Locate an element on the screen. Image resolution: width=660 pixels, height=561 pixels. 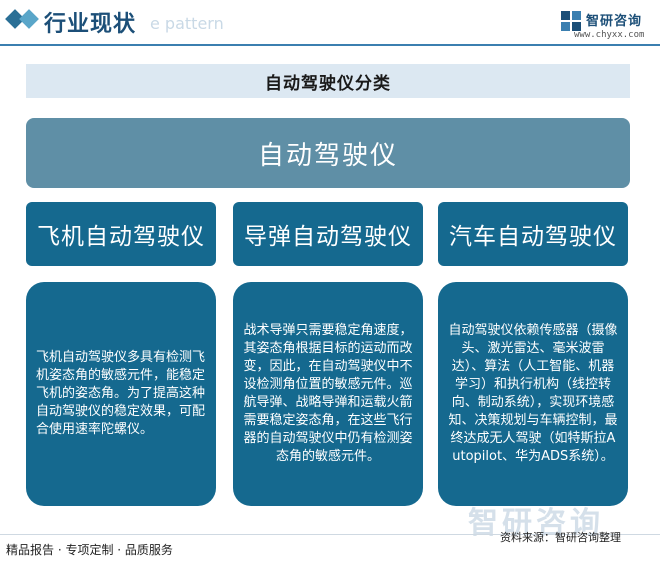
brand-logo-block: 智研咨询 www.chyxx.com is located at coordinates (608, 26).